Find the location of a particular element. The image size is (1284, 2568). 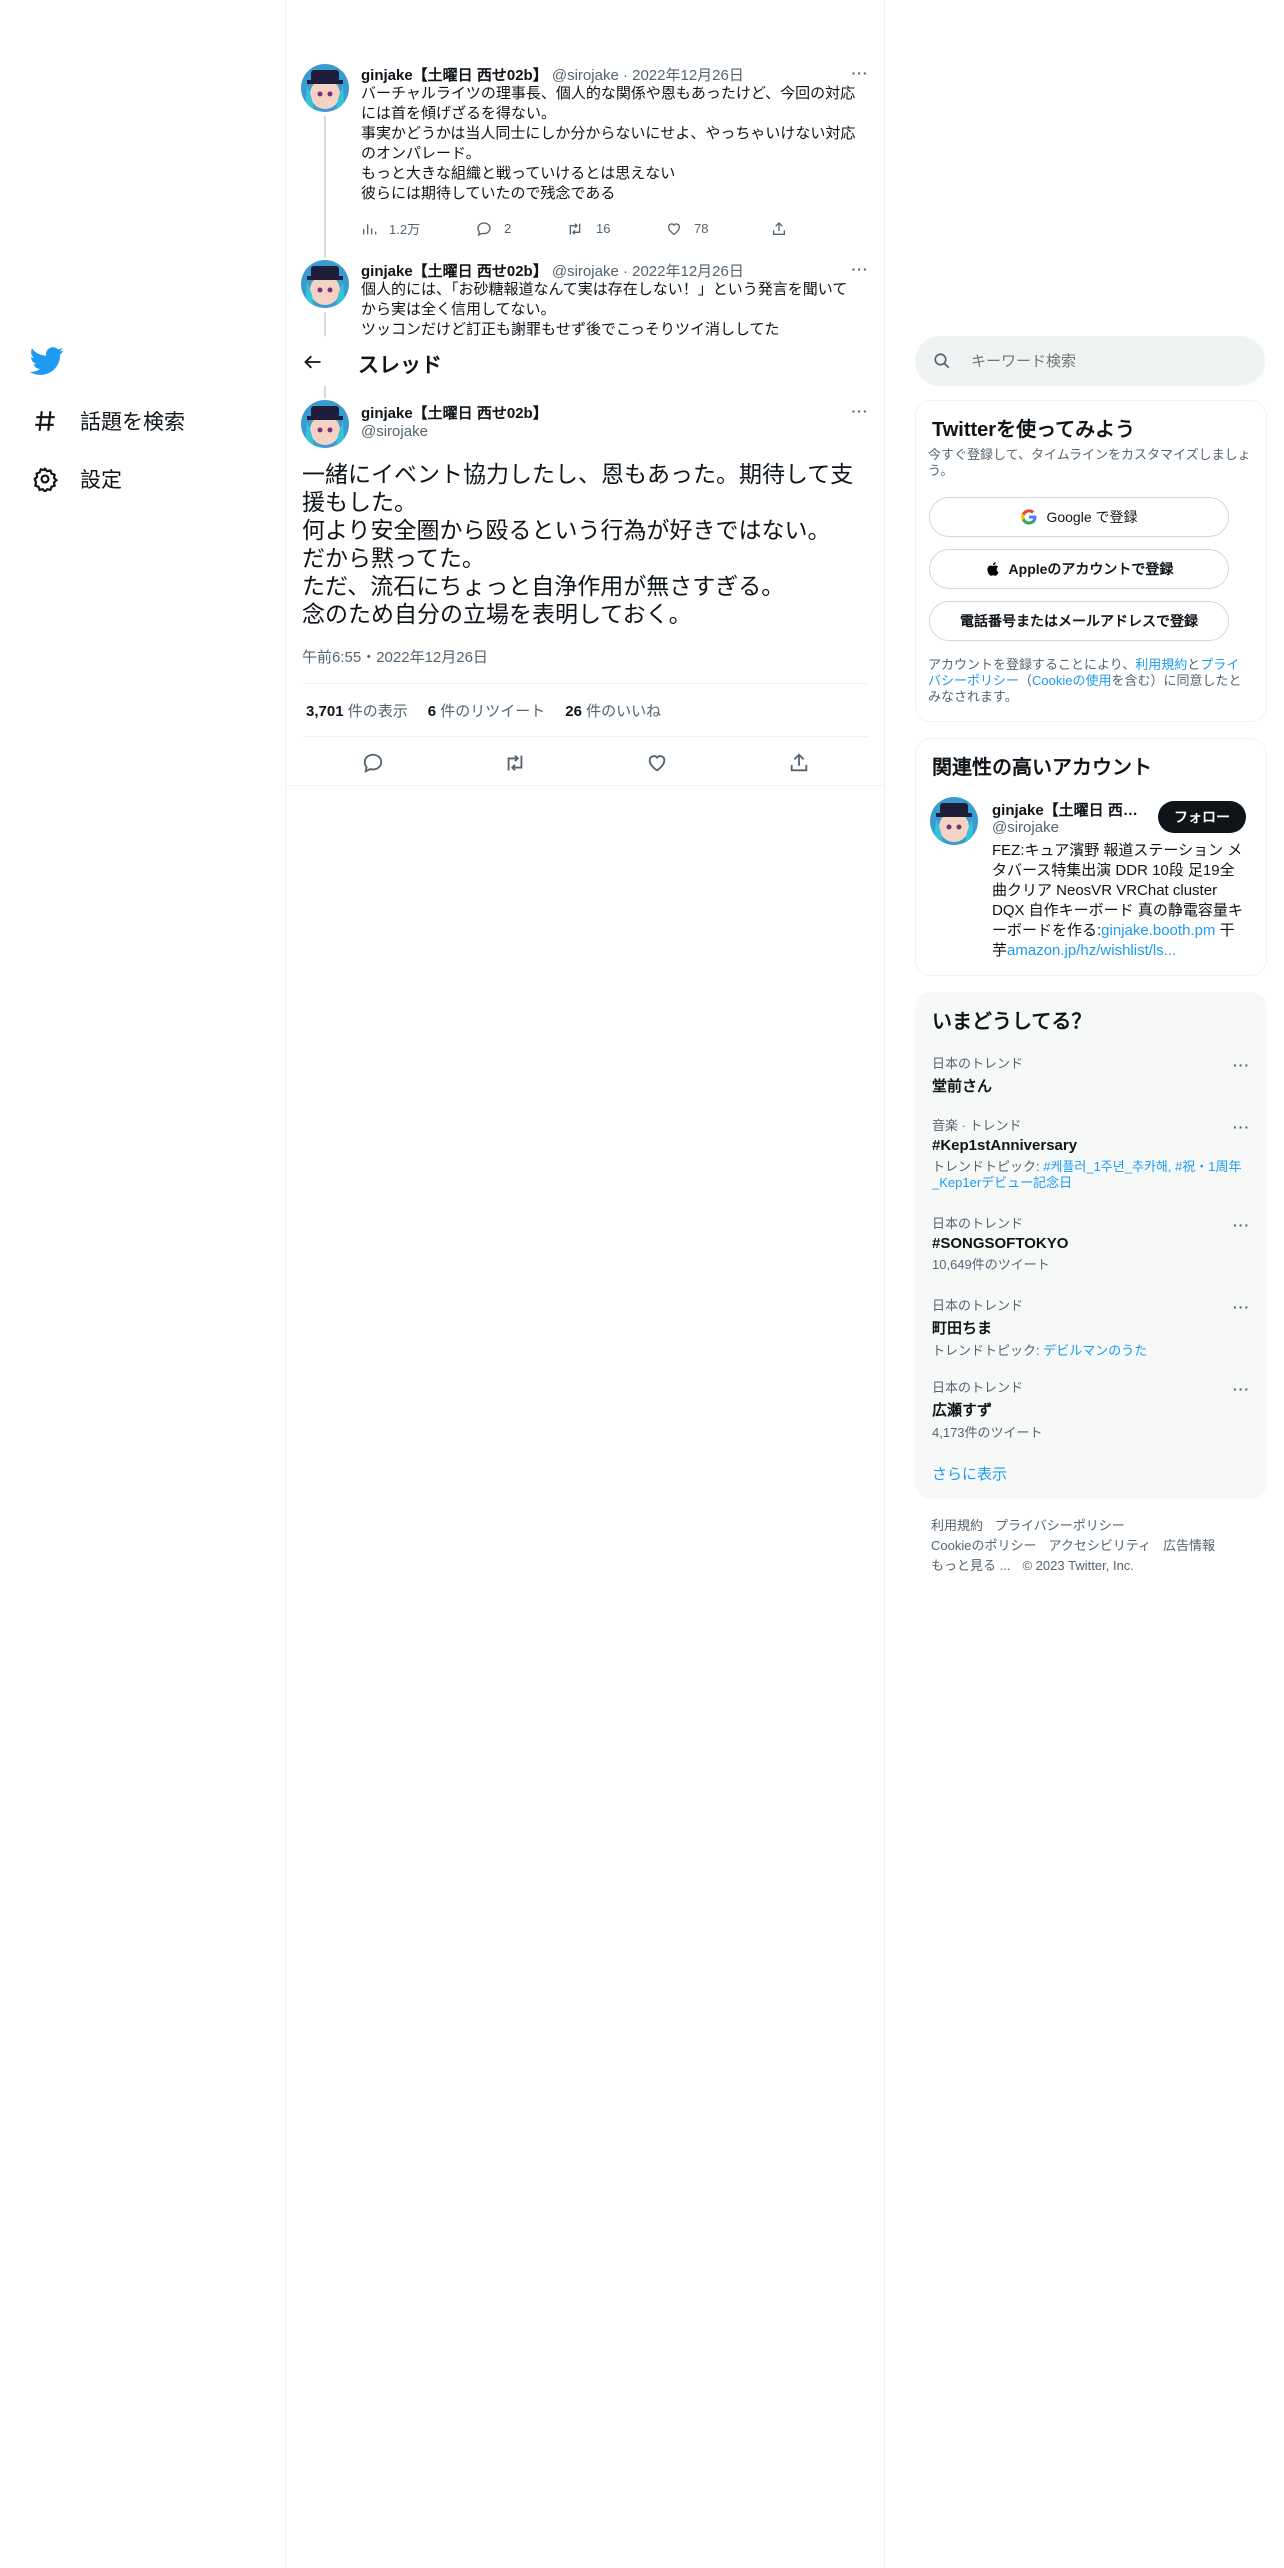

footer-terms-link: 利用規約 is located at coordinates (957, 1525).